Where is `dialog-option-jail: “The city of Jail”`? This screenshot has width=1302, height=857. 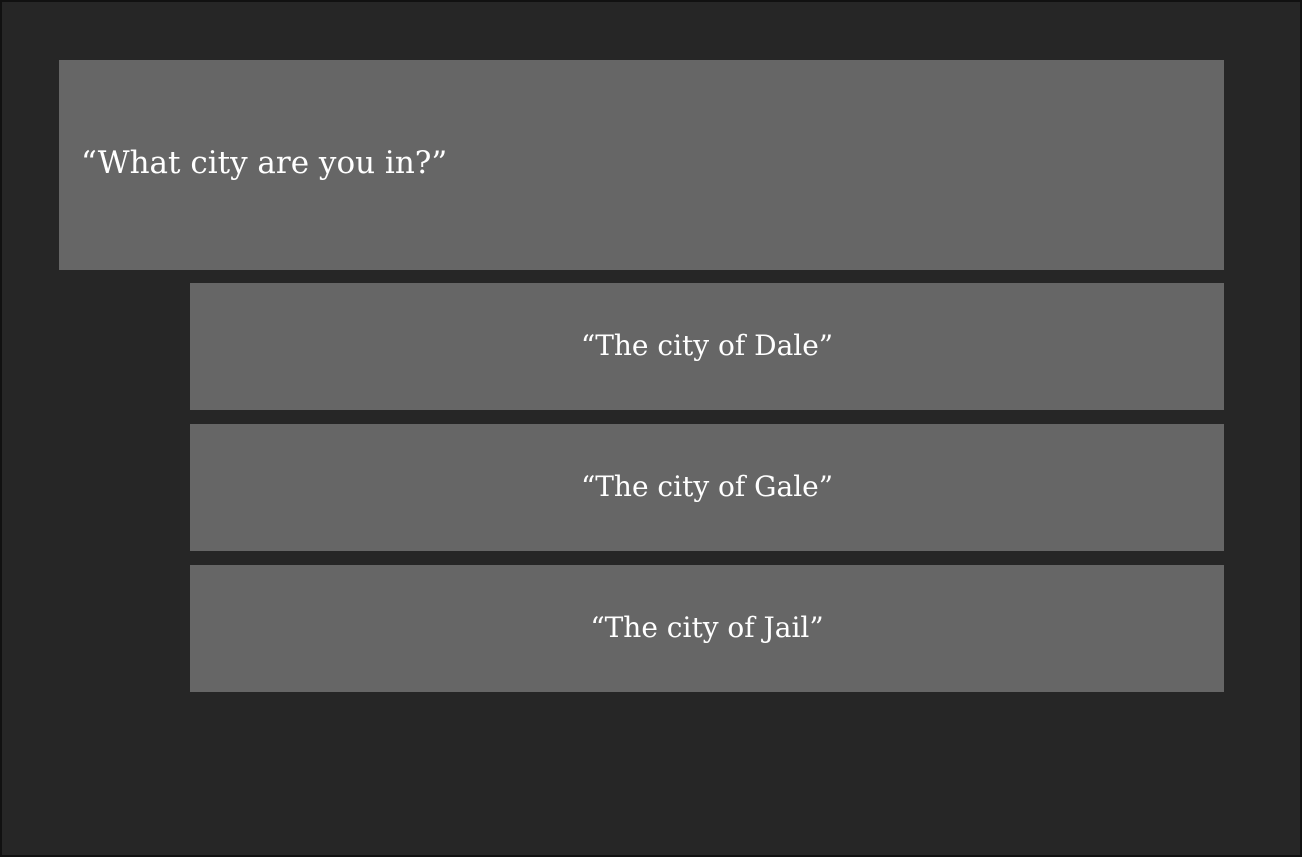
dialog-option-jail: “The city of Jail” is located at coordinates (707, 628).